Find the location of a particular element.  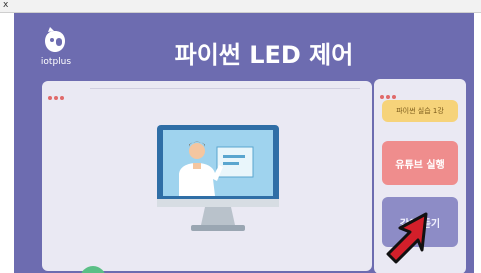

panel-title-bar is located at coordinates (207, 90).